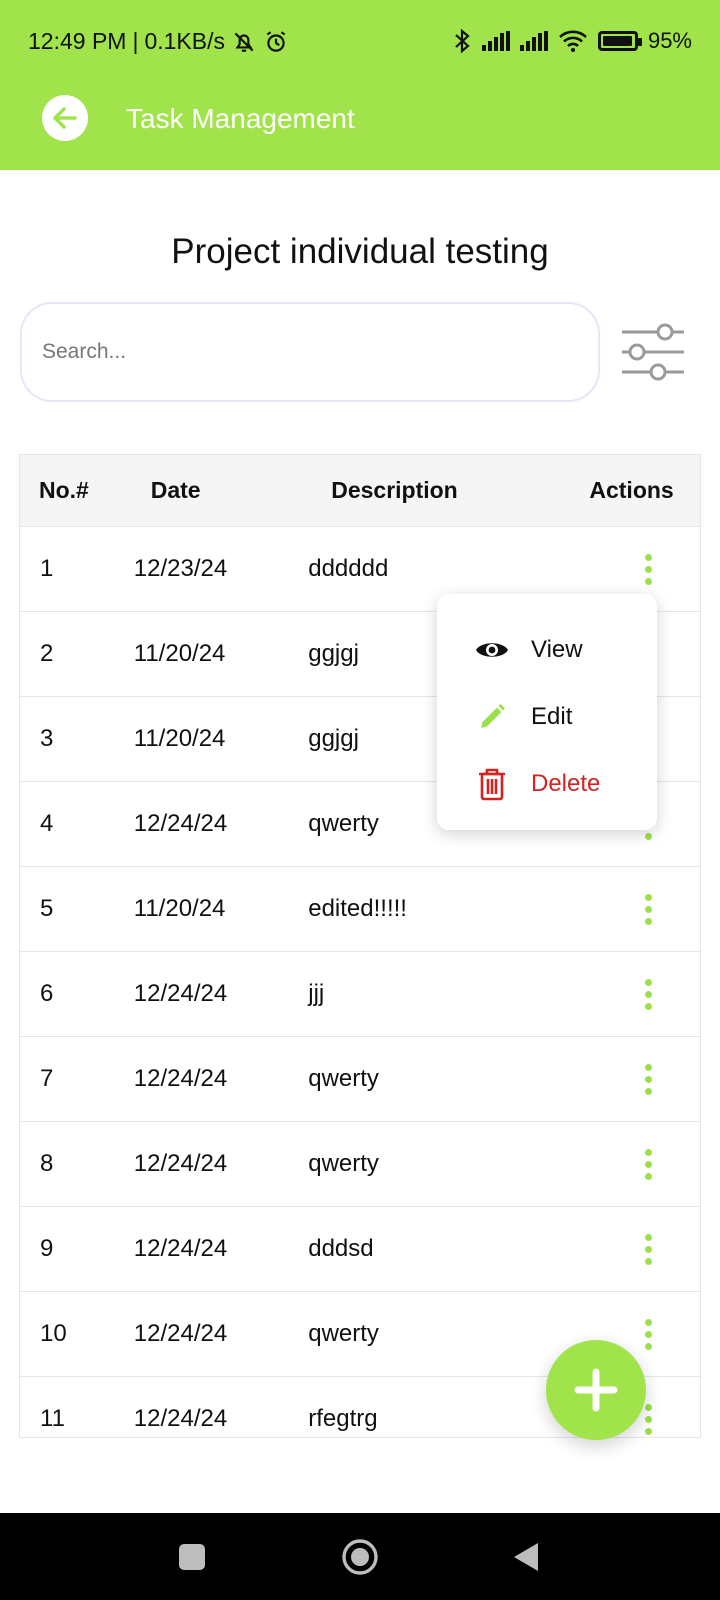  I want to click on add-task-button, so click(596, 1390).